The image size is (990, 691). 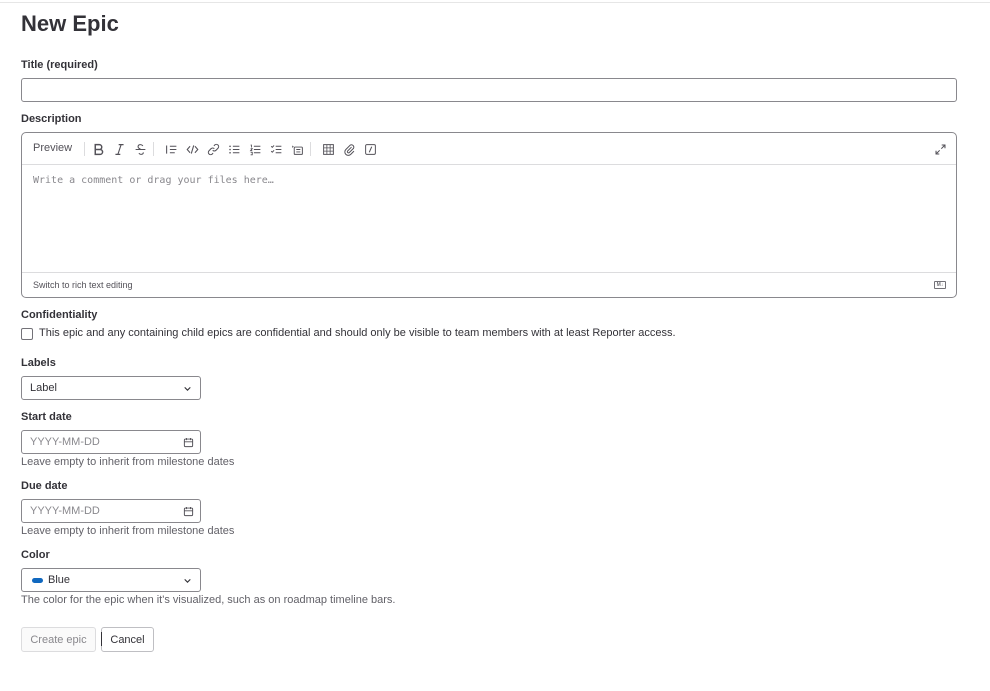 What do you see at coordinates (59, 315) in the screenshot?
I see `confidentiality-label: Confidentiality` at bounding box center [59, 315].